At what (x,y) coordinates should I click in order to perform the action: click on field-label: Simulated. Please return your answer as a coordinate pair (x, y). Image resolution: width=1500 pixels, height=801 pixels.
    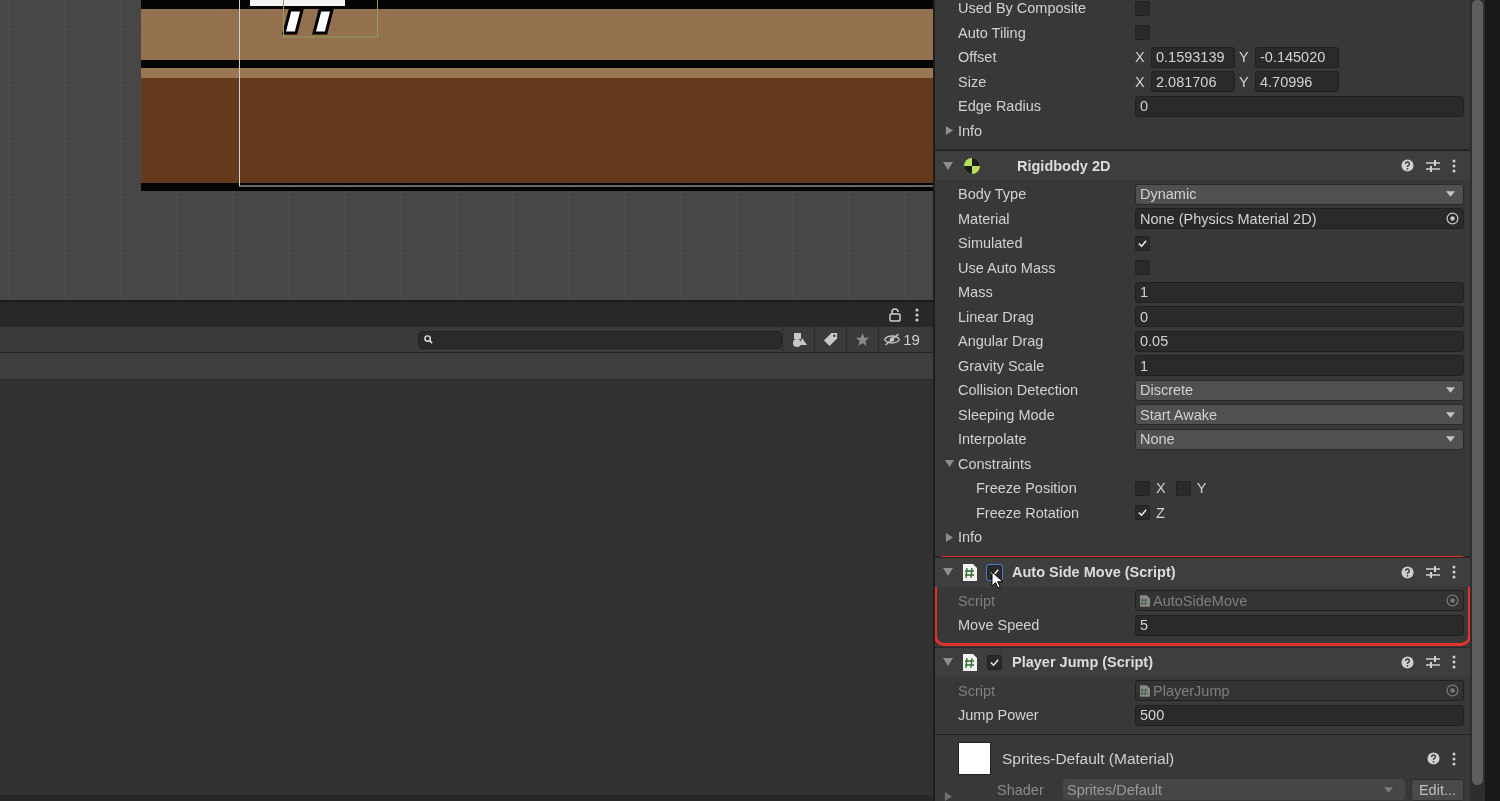
    Looking at the image, I should click on (990, 243).